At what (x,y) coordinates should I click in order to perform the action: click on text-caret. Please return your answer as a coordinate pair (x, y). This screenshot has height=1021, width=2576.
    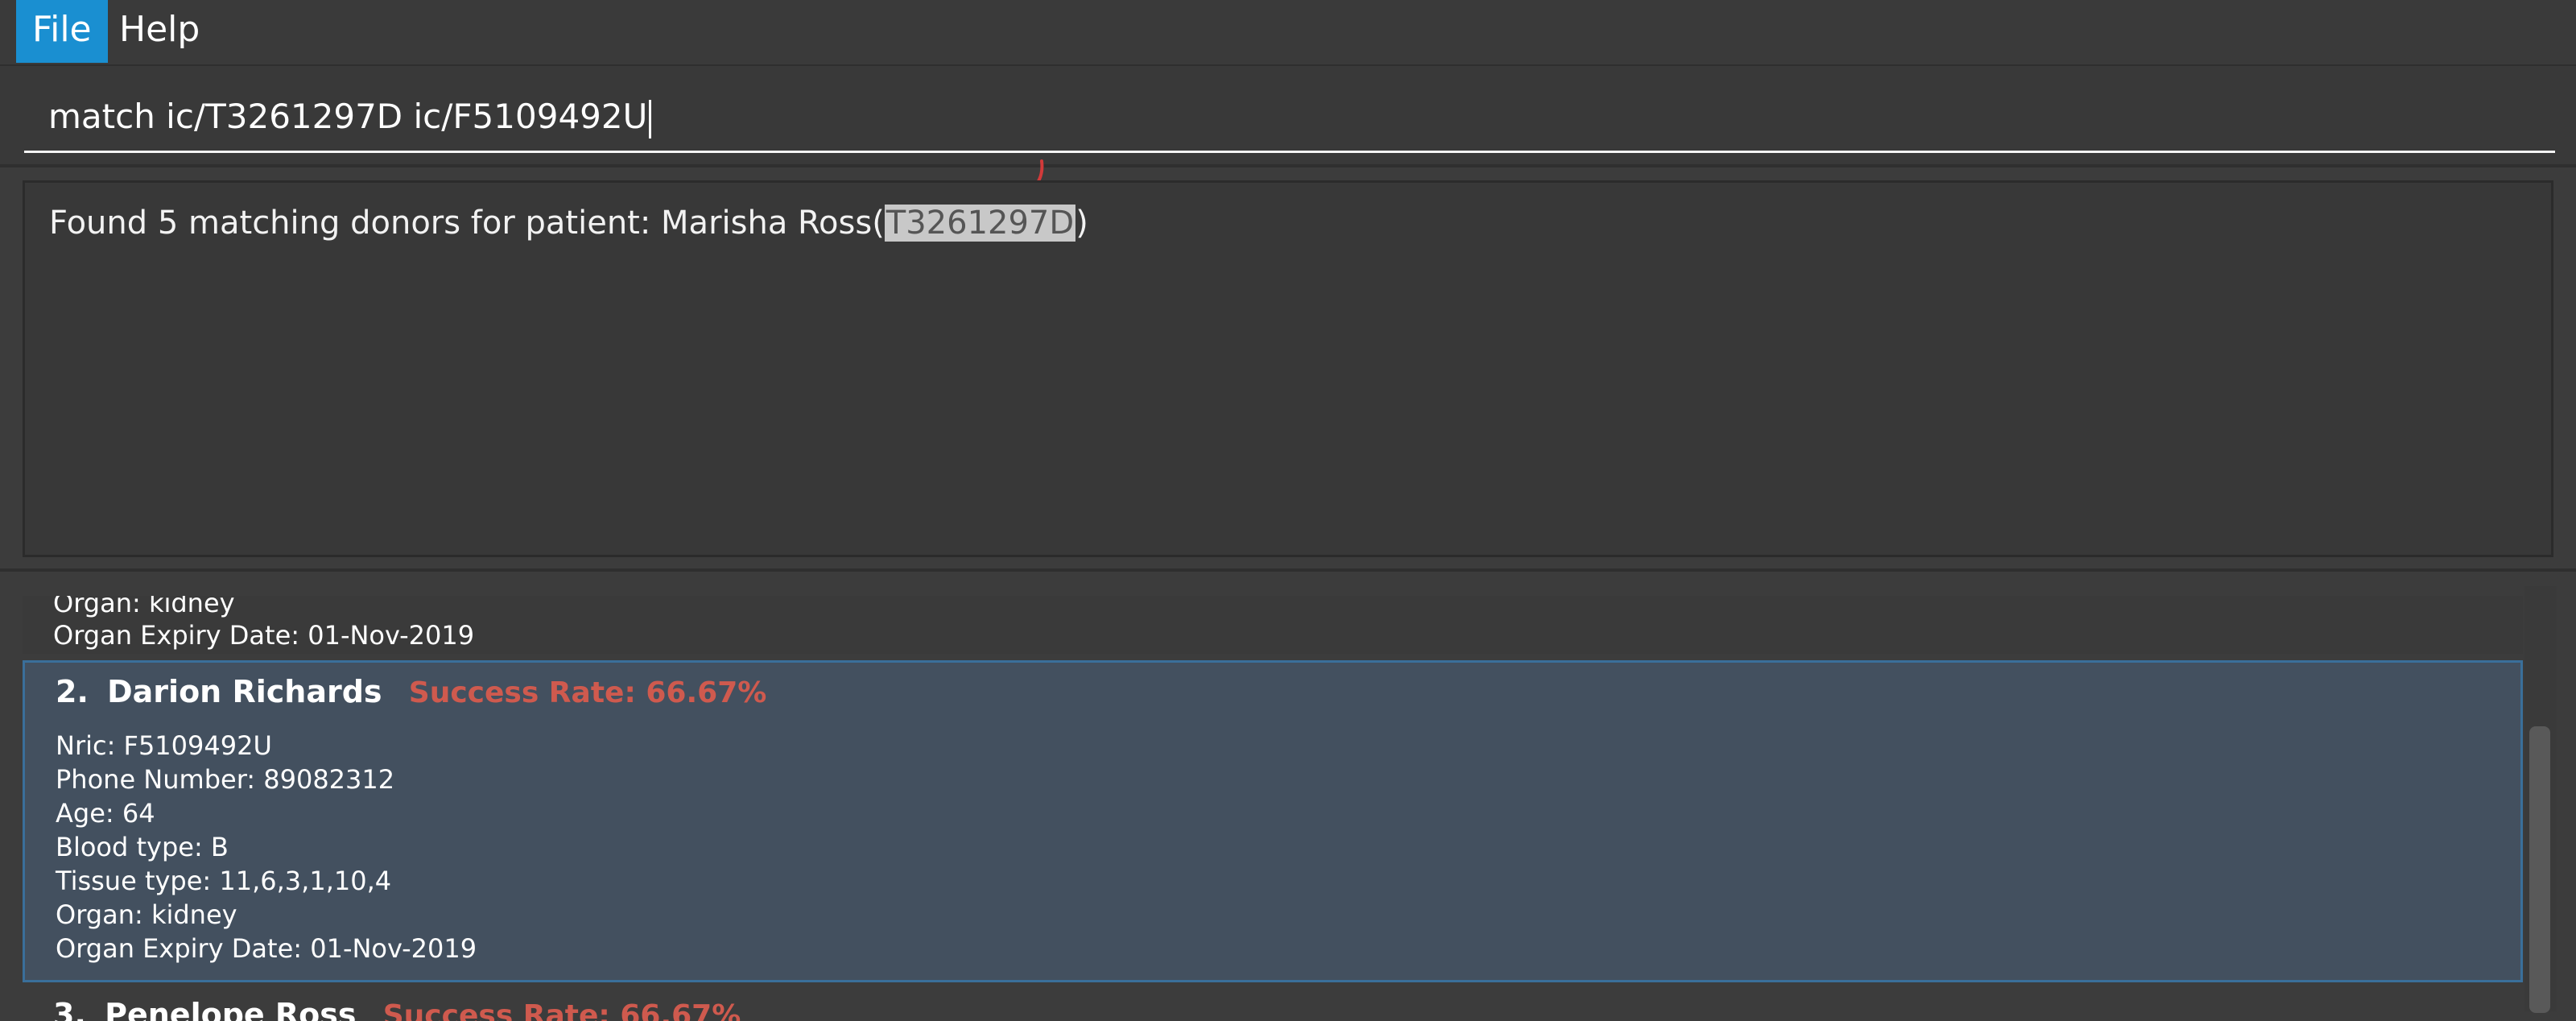
    Looking at the image, I should click on (650, 118).